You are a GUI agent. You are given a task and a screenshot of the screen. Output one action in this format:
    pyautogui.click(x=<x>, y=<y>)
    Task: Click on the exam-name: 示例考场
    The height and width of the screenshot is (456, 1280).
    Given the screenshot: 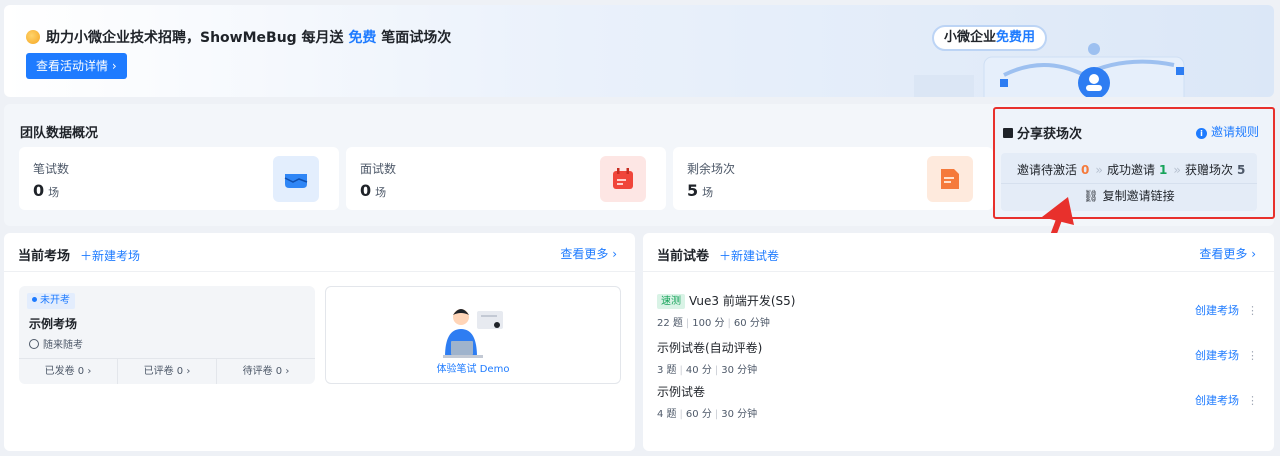 What is the action you would take?
    pyautogui.click(x=53, y=324)
    